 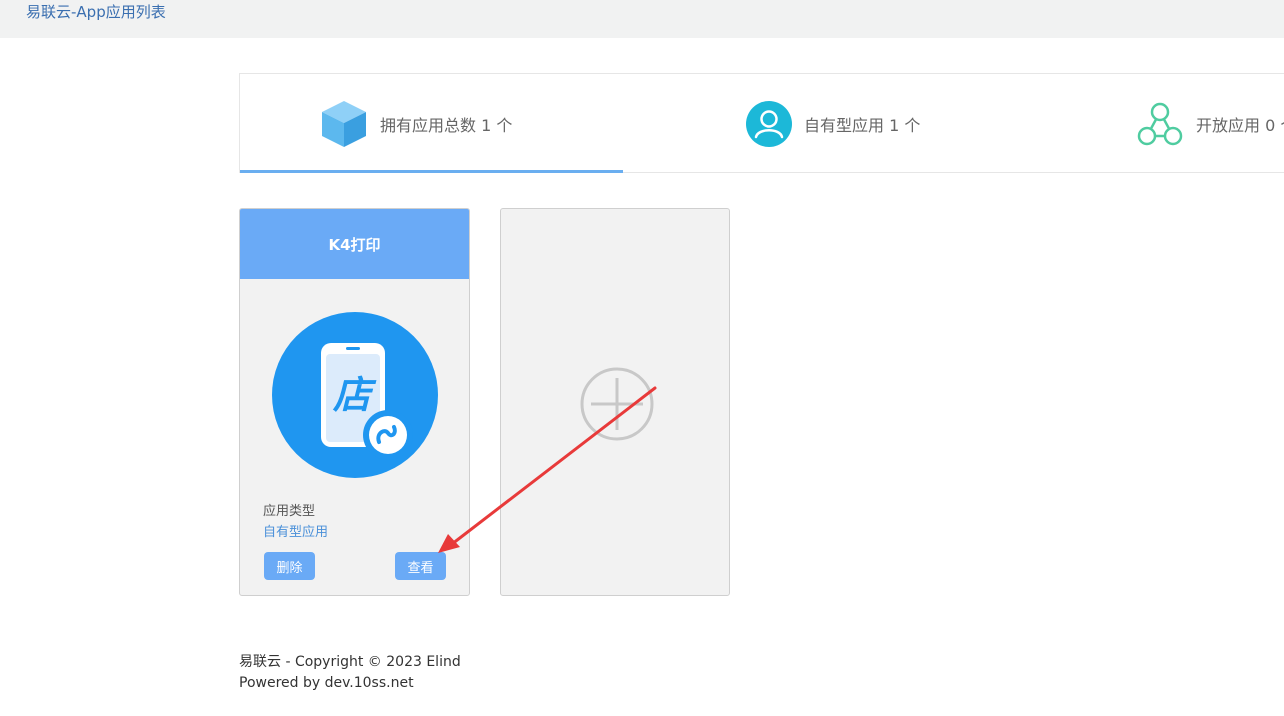 I want to click on user-circle-icon, so click(x=769, y=123).